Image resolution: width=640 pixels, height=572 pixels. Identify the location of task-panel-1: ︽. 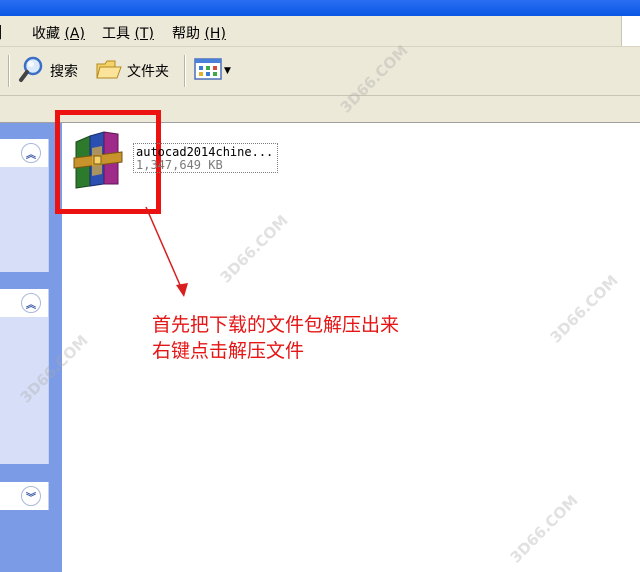
(24, 205).